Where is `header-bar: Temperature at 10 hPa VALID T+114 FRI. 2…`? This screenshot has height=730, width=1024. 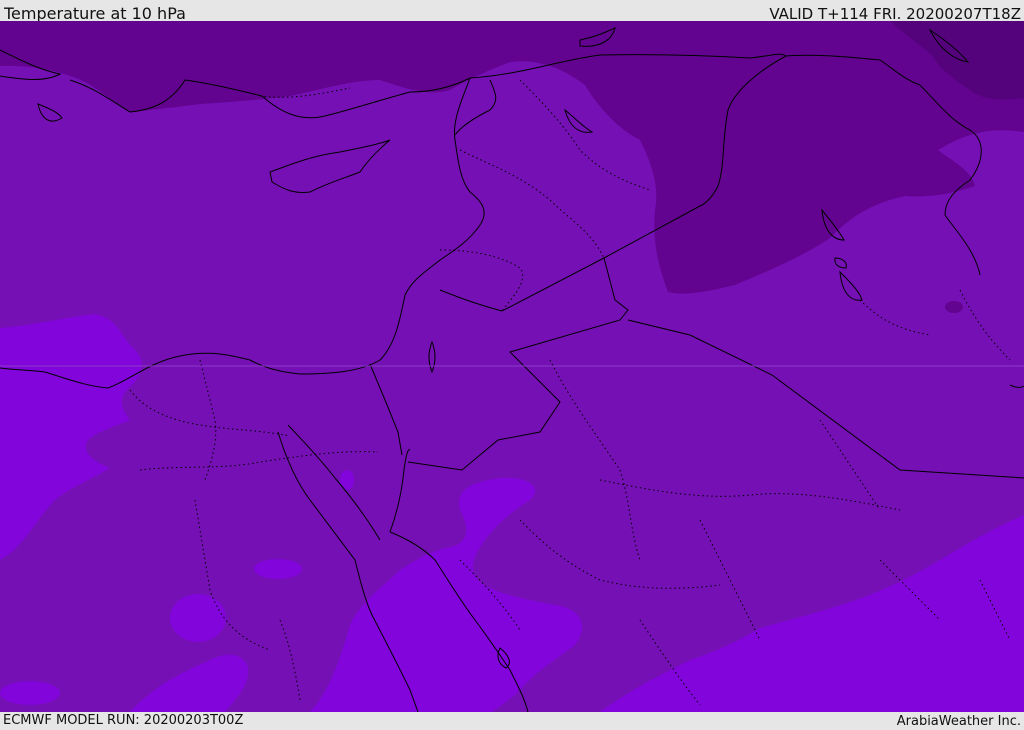 header-bar: Temperature at 10 hPa VALID T+114 FRI. 2… is located at coordinates (512, 11).